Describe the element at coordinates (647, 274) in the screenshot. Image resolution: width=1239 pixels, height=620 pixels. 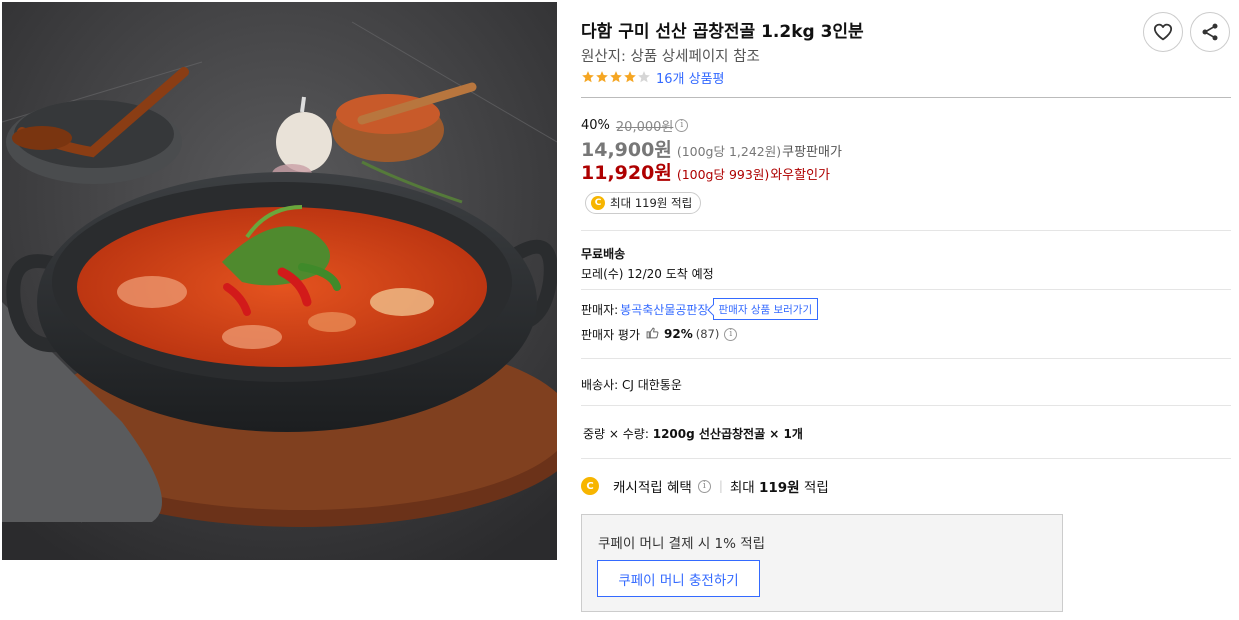
I see `delivery-date: 모레(수) 12/20 도착 예정` at that location.